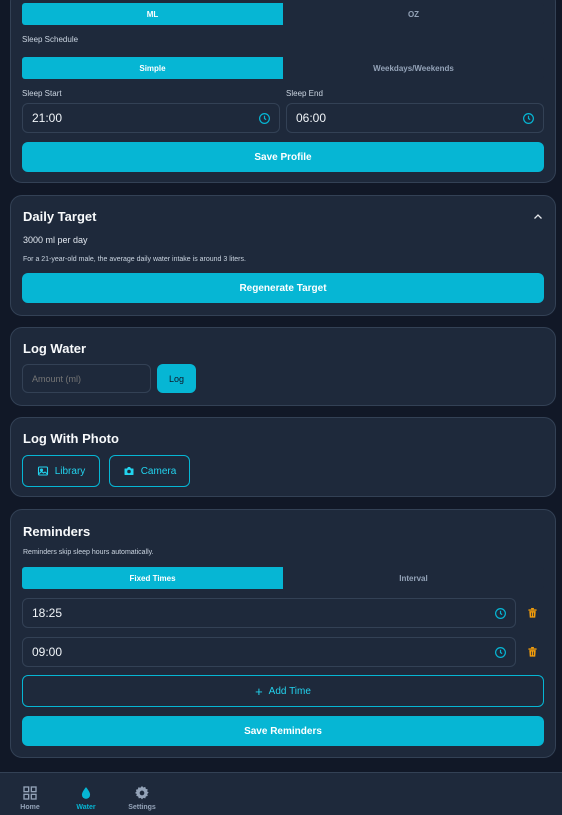  I want to click on library-button: Library, so click(61, 471).